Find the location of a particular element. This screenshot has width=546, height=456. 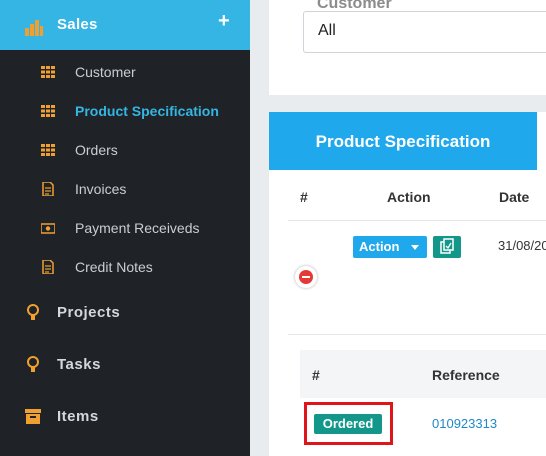

remove-button is located at coordinates (306, 277).